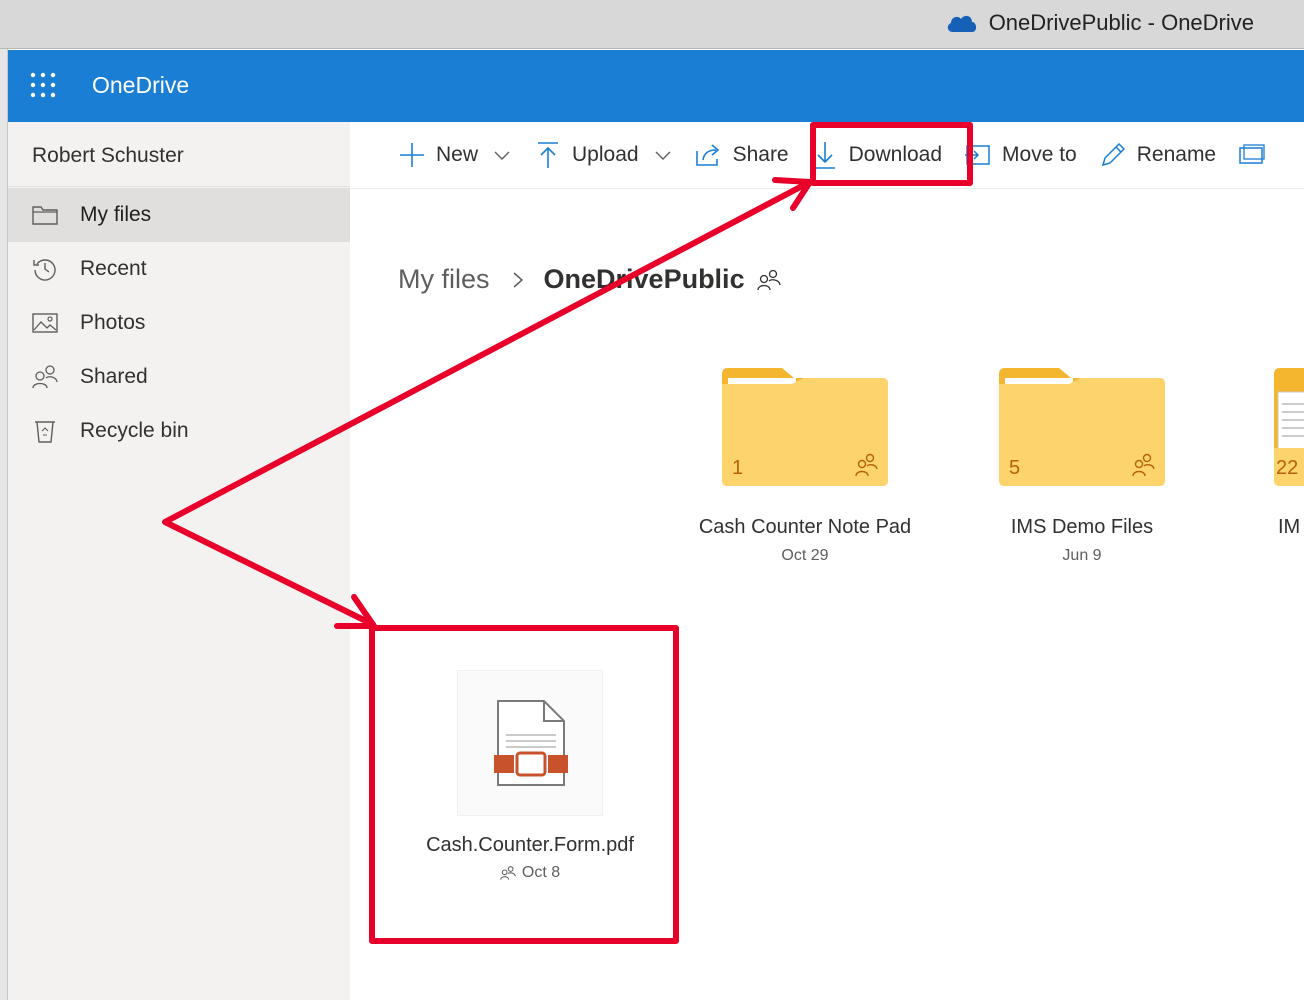 This screenshot has width=1304, height=1000. I want to click on sidebar-item-label: My files, so click(116, 214).